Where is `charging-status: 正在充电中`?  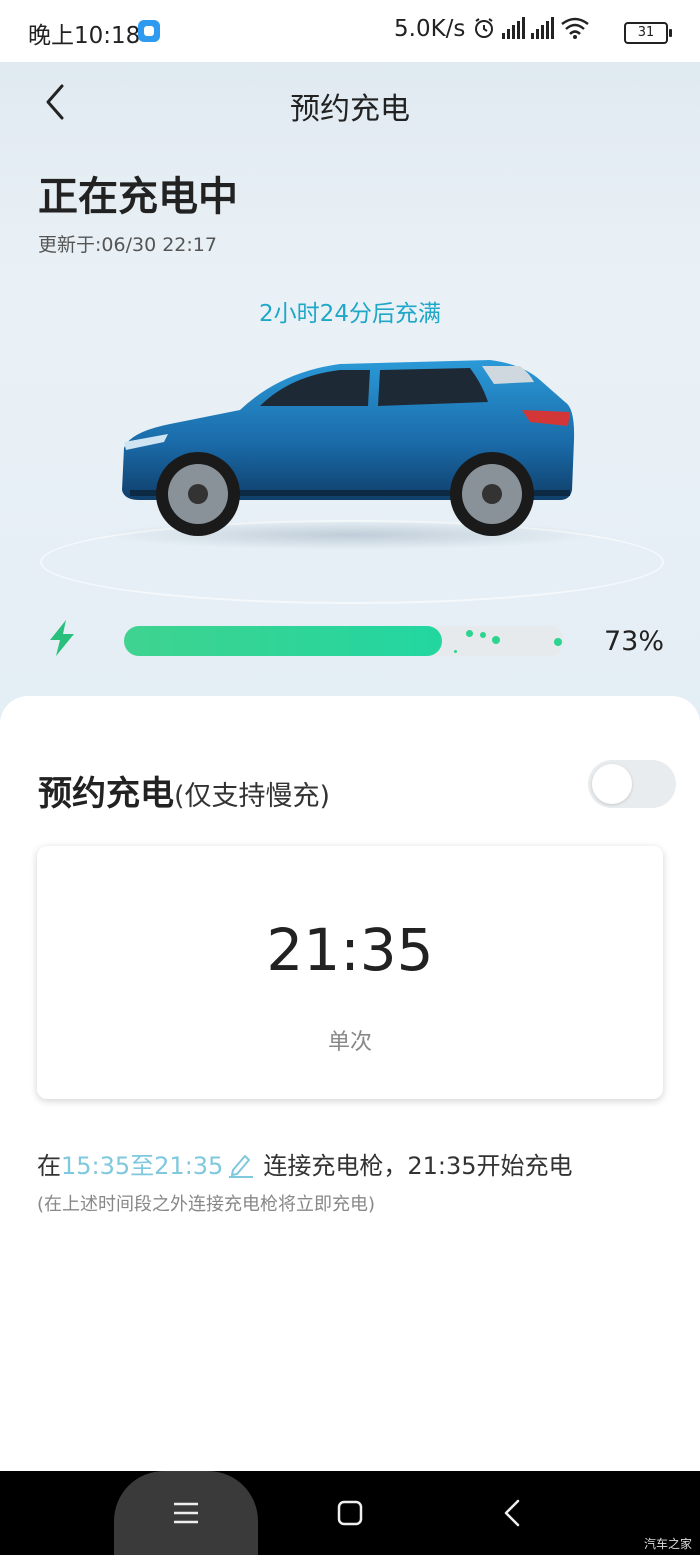 charging-status: 正在充电中 is located at coordinates (138, 197).